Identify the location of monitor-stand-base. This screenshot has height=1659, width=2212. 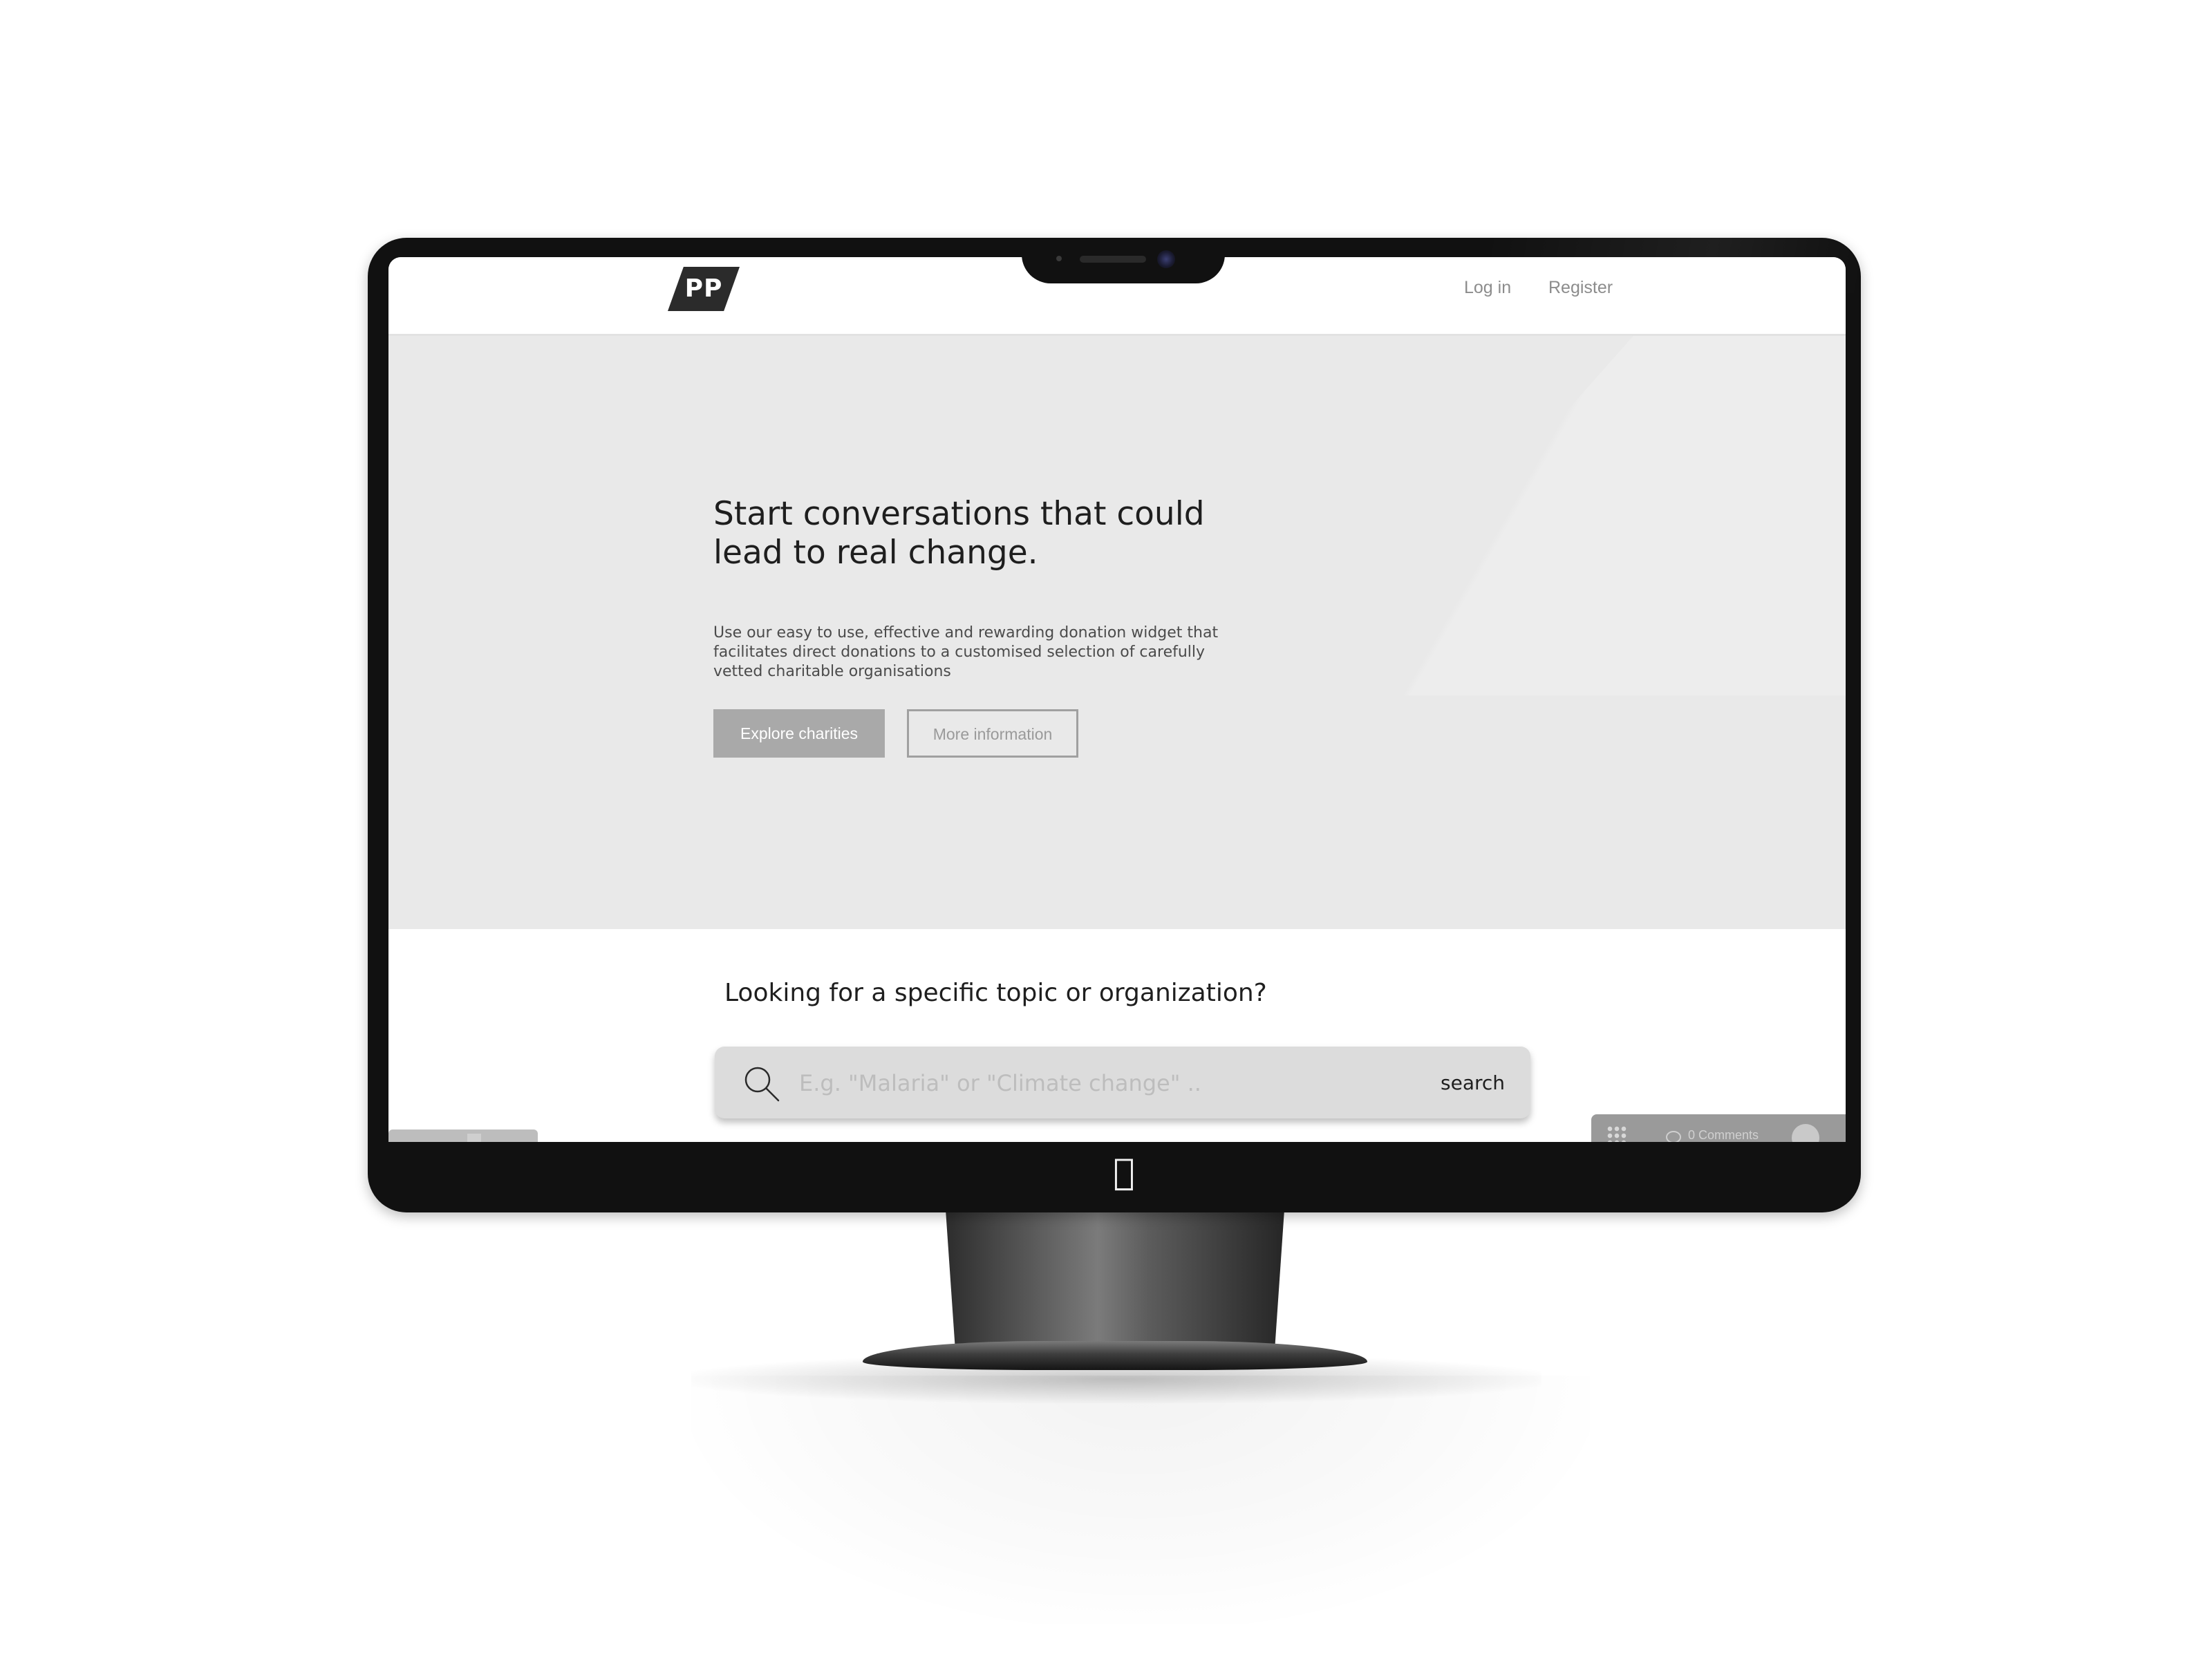
(1115, 1356).